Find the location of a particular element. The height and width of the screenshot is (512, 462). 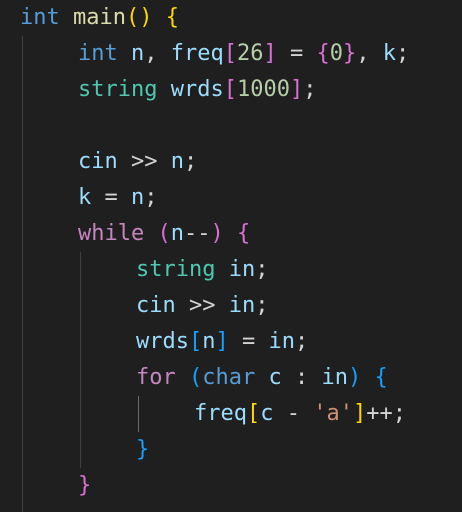

code-line: cin >> n; is located at coordinates (137, 162).